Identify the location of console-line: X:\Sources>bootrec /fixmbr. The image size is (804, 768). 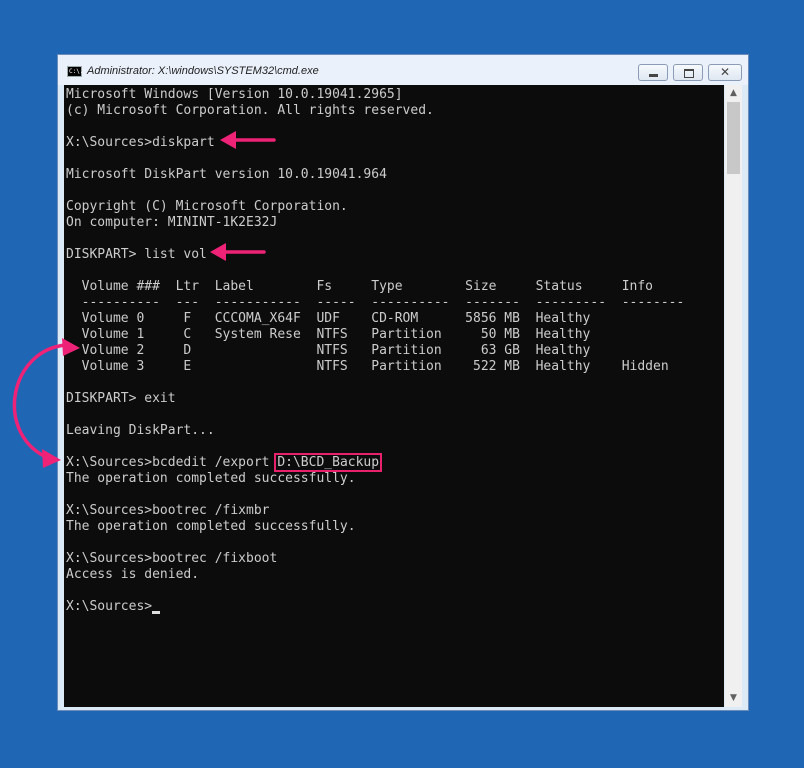
(168, 510).